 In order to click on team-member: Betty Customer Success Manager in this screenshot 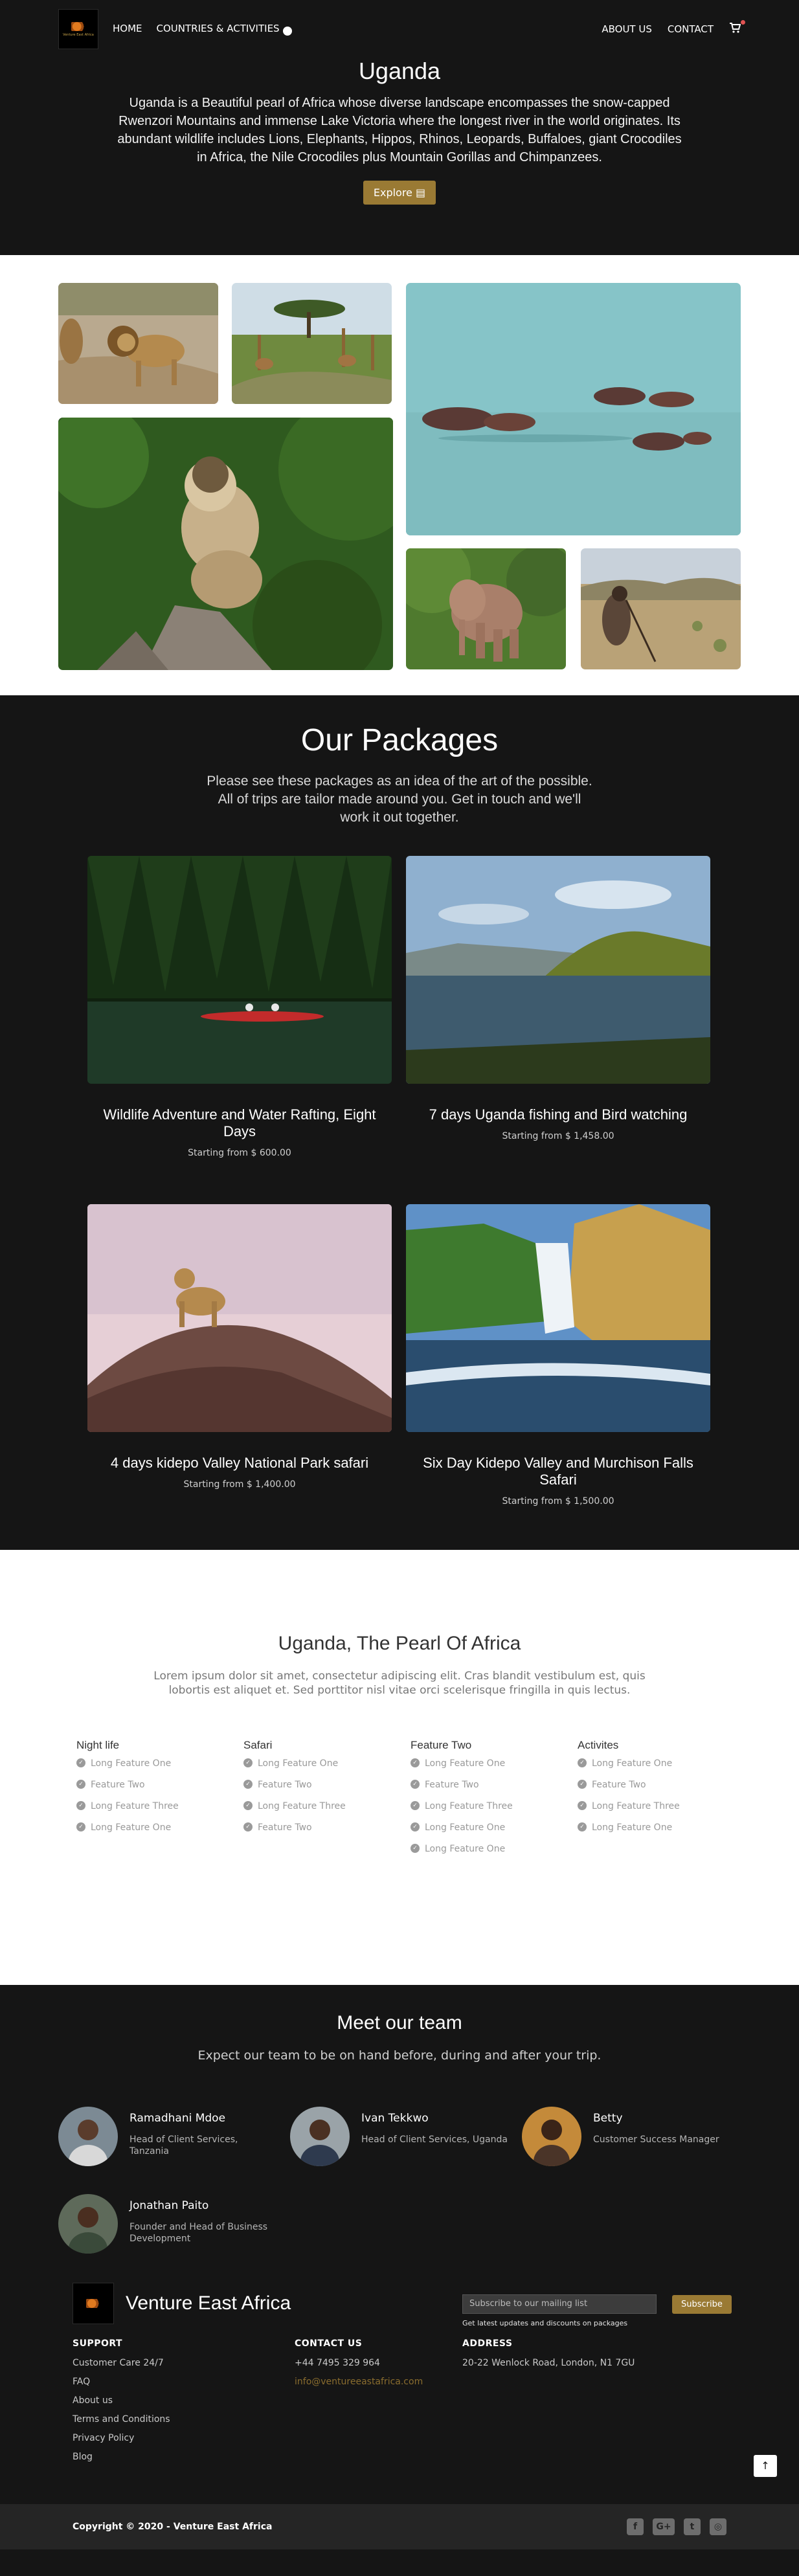, I will do `click(632, 2136)`.